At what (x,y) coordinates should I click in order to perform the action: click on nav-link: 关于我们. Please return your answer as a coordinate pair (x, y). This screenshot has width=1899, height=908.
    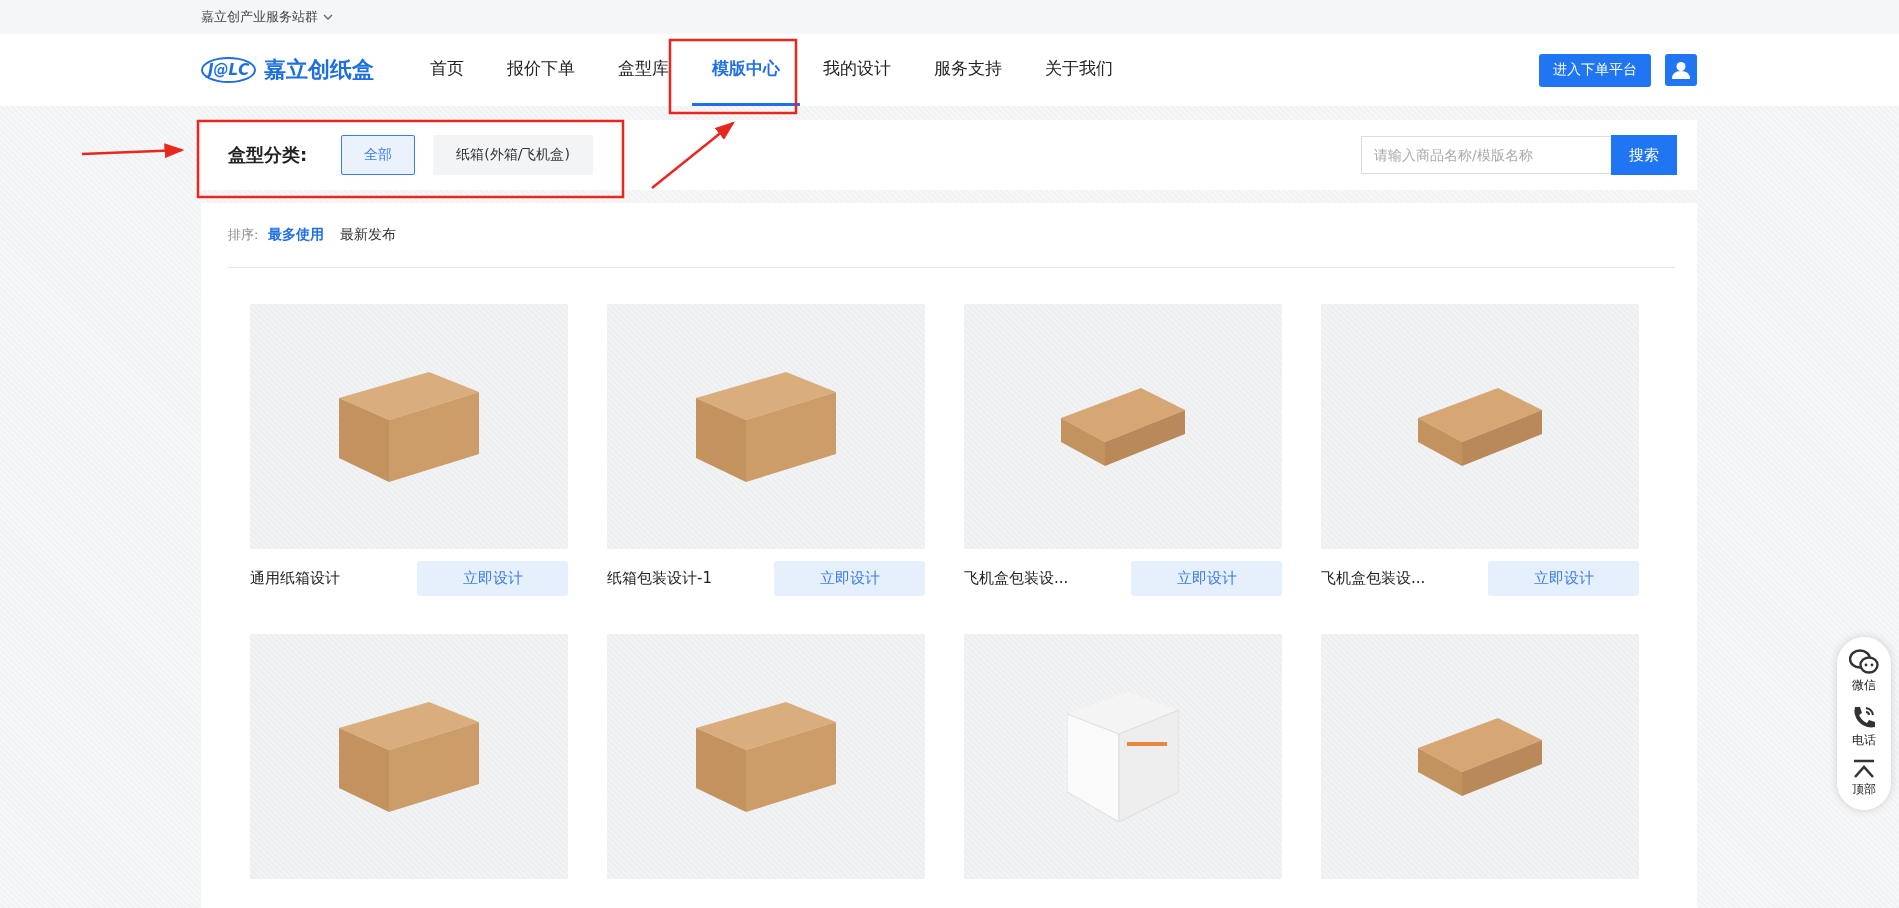
    Looking at the image, I should click on (1079, 70).